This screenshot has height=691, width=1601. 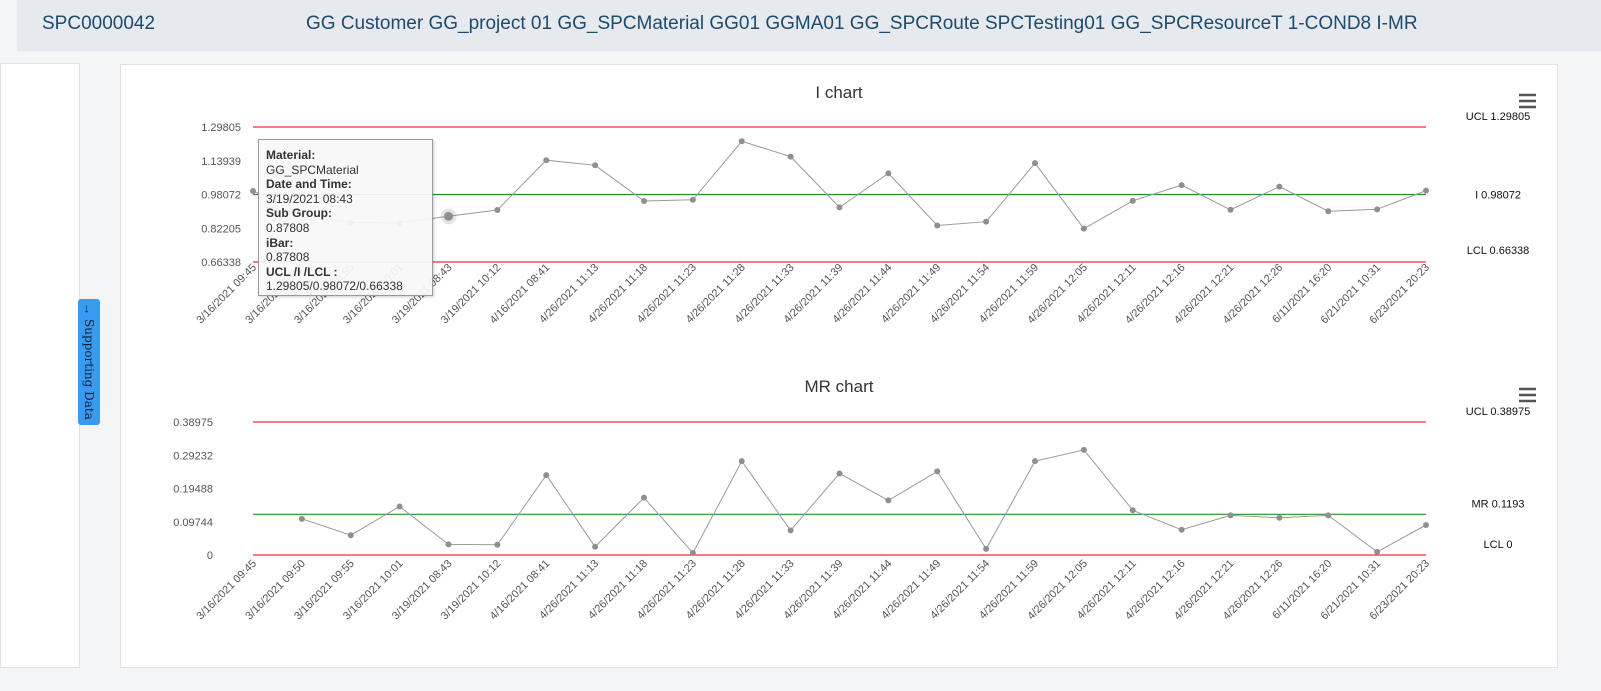 I want to click on y-tick-label: 0.38975, so click(x=193, y=423).